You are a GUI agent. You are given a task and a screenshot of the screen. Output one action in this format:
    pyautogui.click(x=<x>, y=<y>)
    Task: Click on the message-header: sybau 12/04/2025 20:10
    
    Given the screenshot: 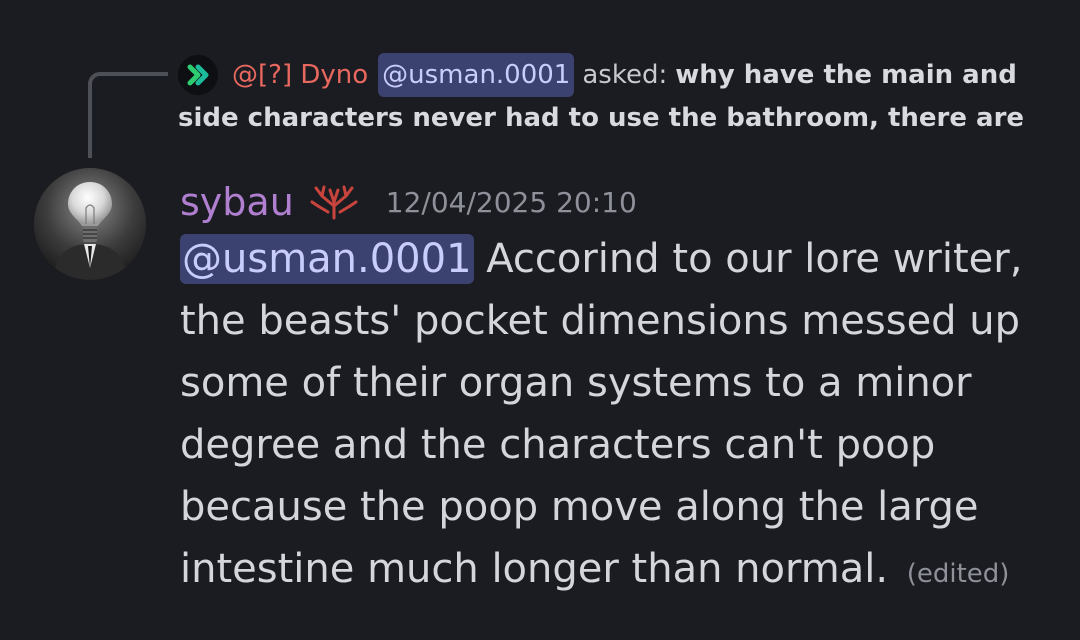 What is the action you would take?
    pyautogui.click(x=408, y=202)
    